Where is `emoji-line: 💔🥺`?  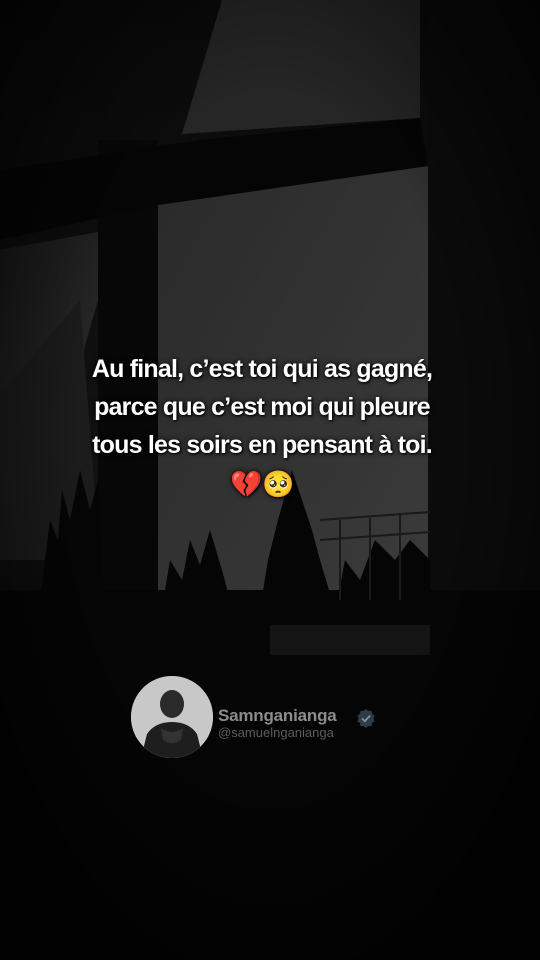
emoji-line: 💔🥺 is located at coordinates (262, 484).